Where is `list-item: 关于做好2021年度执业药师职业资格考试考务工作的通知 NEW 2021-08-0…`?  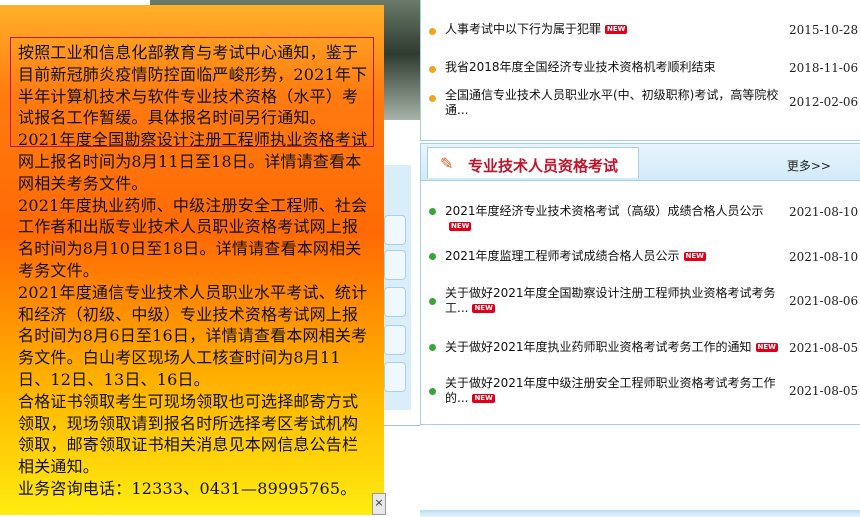
list-item: 关于做好2021年度执业药师职业资格考试考务工作的通知 NEW 2021-08-0… is located at coordinates (640, 352).